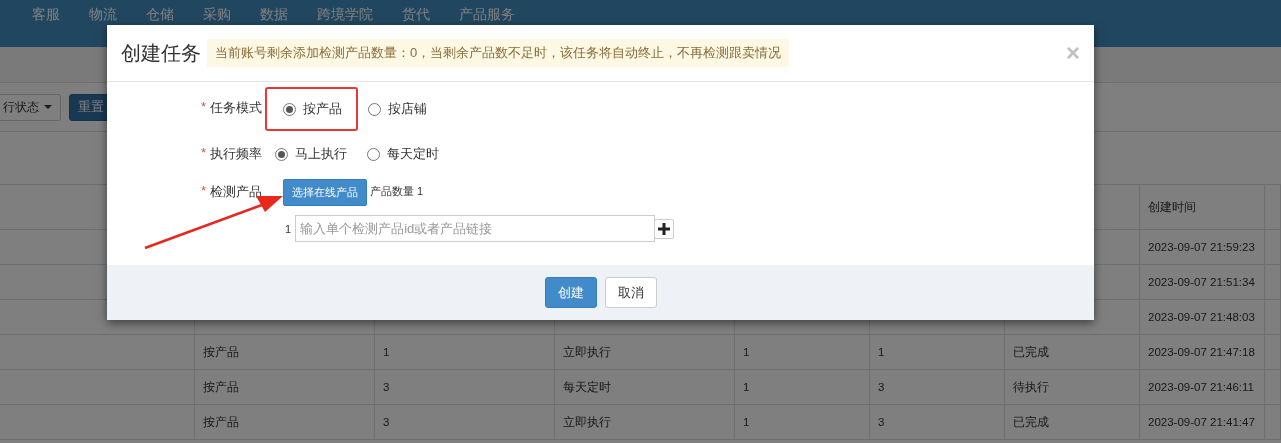  What do you see at coordinates (1202, 247) in the screenshot?
I see `table-cell: 2023-09-07 21:59:23` at bounding box center [1202, 247].